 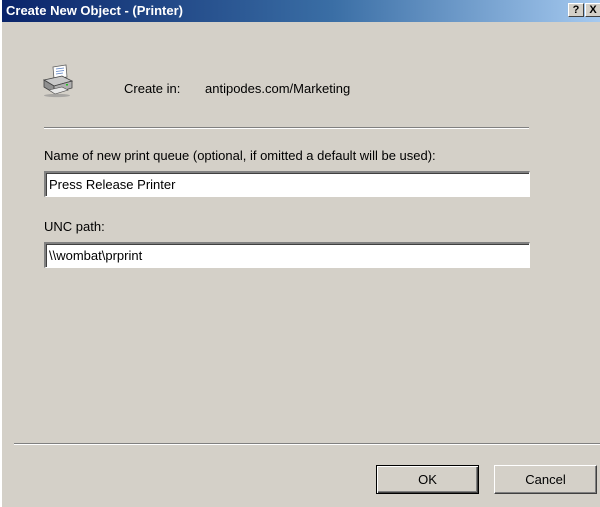 I want to click on bottom-separator, so click(x=307, y=444).